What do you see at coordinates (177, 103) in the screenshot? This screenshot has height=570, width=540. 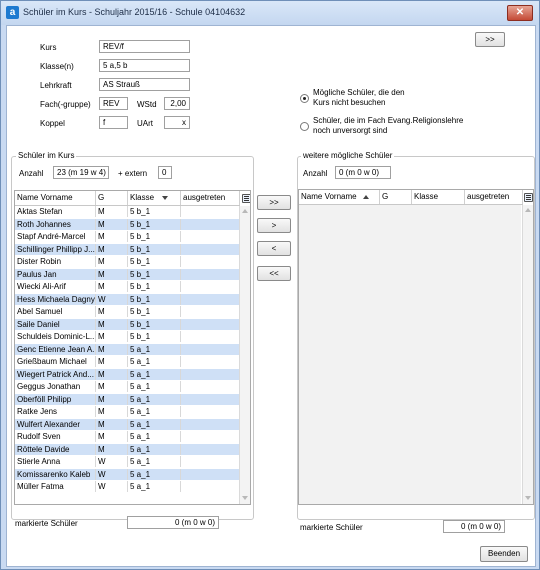 I see `wstd-field: 2,00` at bounding box center [177, 103].